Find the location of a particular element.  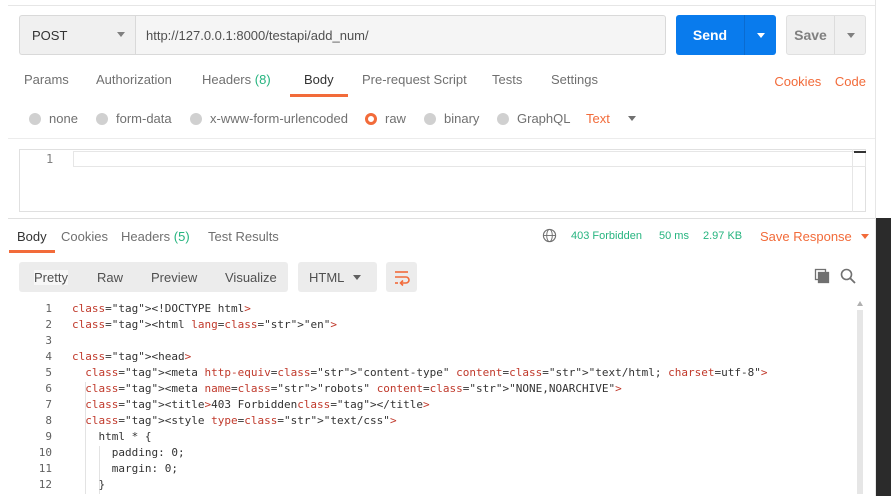

radio-form-data: form-data is located at coordinates (134, 118).